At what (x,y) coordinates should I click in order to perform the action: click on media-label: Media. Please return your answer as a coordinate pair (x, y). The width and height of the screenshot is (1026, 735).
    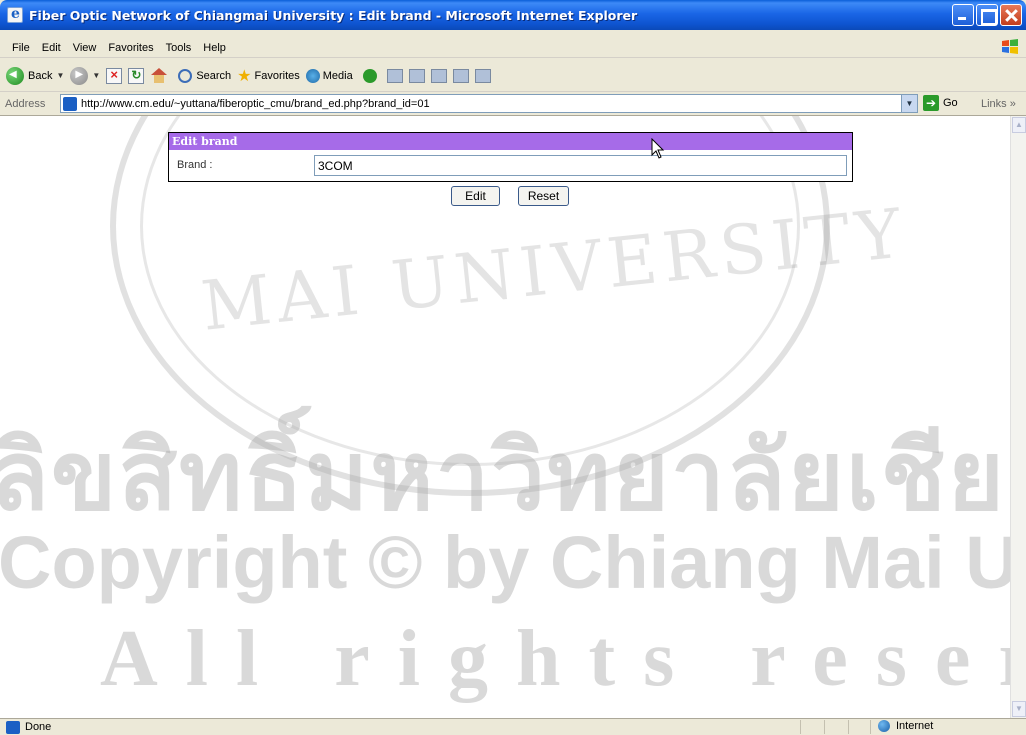
    Looking at the image, I should click on (337, 75).